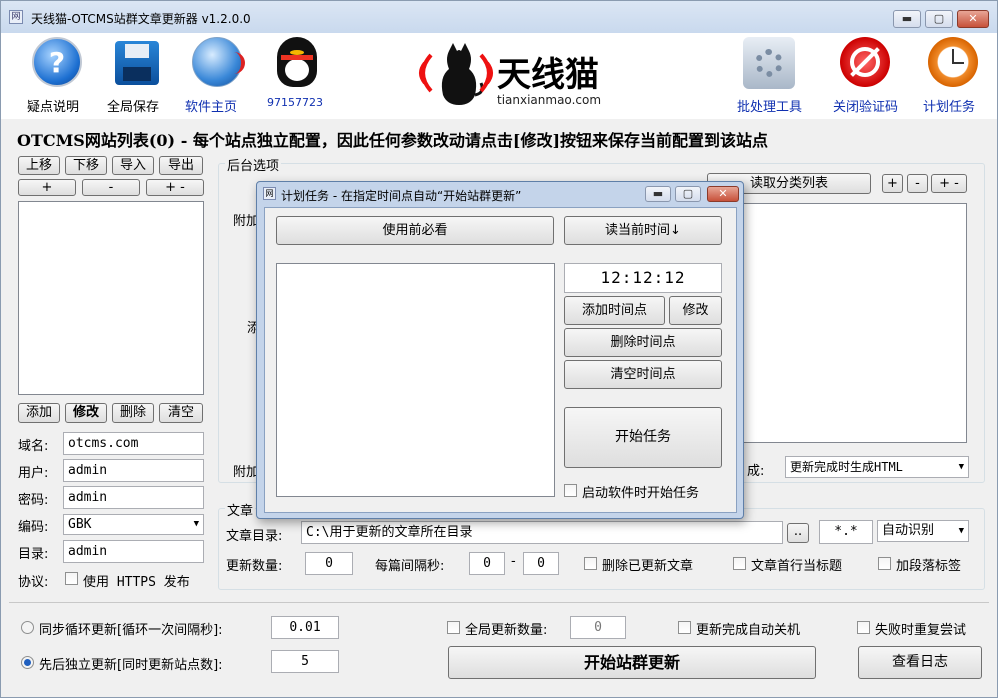  Describe the element at coordinates (181, 413) in the screenshot. I see `clear-sites-button: 清空` at that location.